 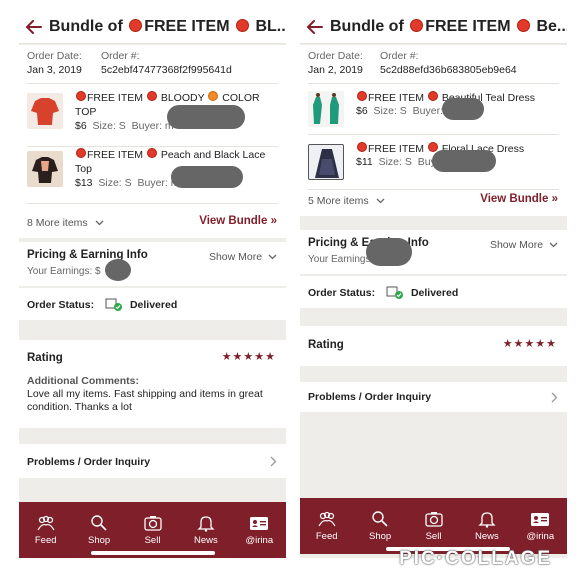 What do you see at coordinates (395, 292) in the screenshot?
I see `delivered-box-icon` at bounding box center [395, 292].